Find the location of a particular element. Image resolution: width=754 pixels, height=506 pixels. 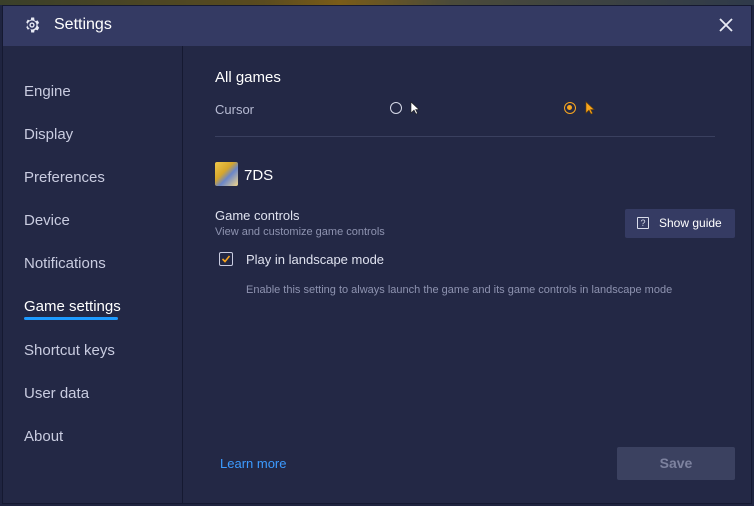

title-bar: Settings is located at coordinates (377, 26).